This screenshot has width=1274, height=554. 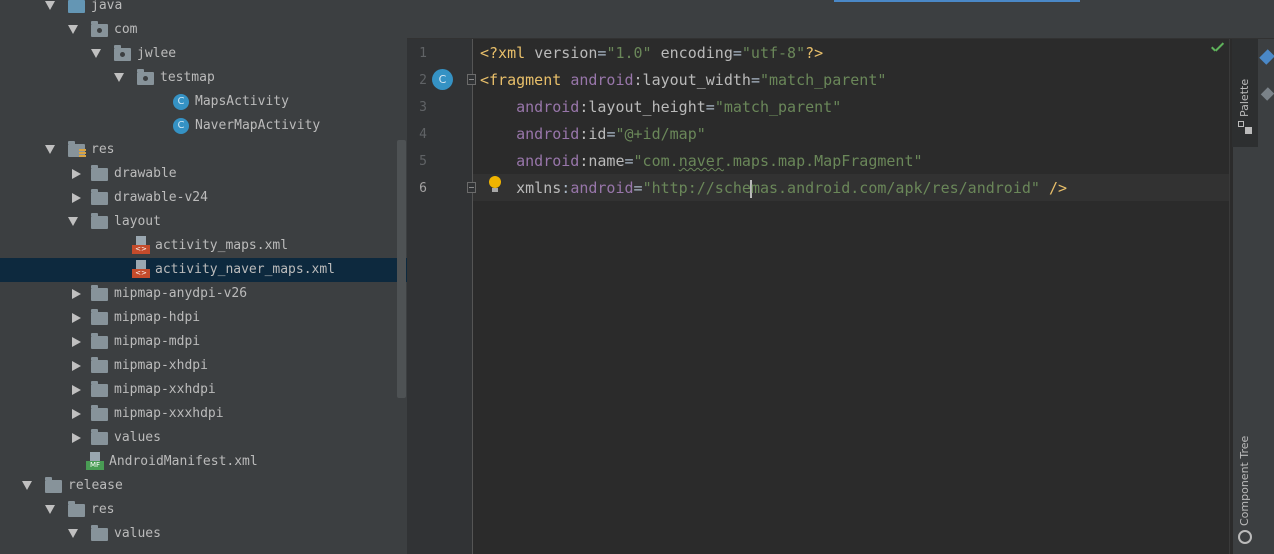 I want to click on tree-item: release, so click(x=203, y=486).